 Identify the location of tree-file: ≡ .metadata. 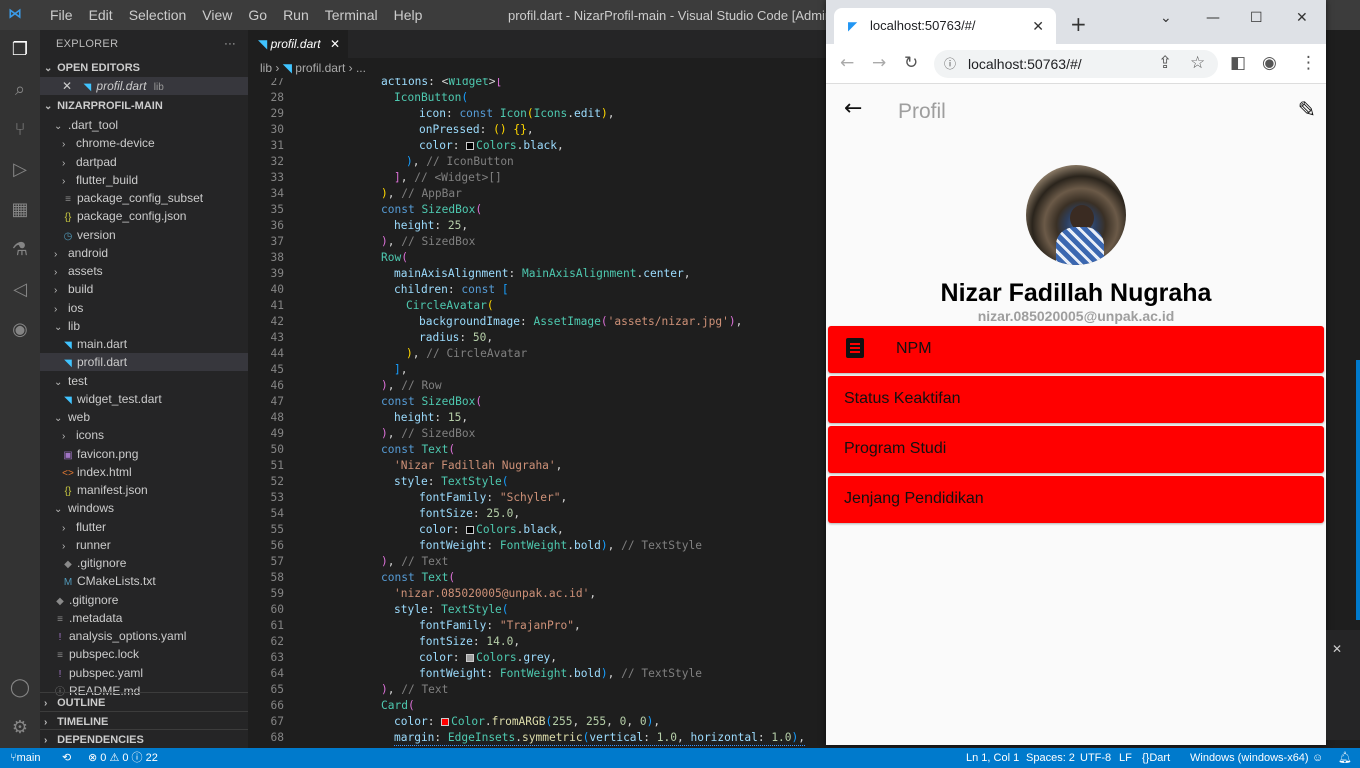
(144, 618).